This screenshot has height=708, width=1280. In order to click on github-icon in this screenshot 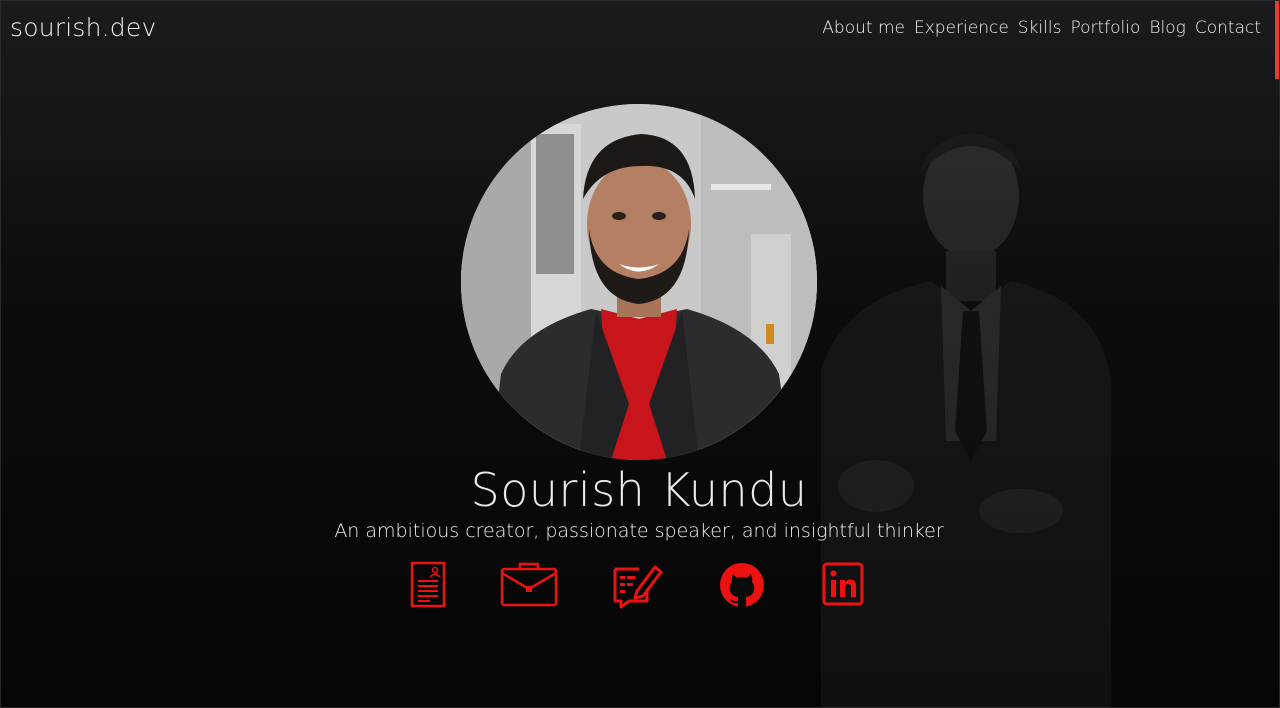, I will do `click(742, 585)`.